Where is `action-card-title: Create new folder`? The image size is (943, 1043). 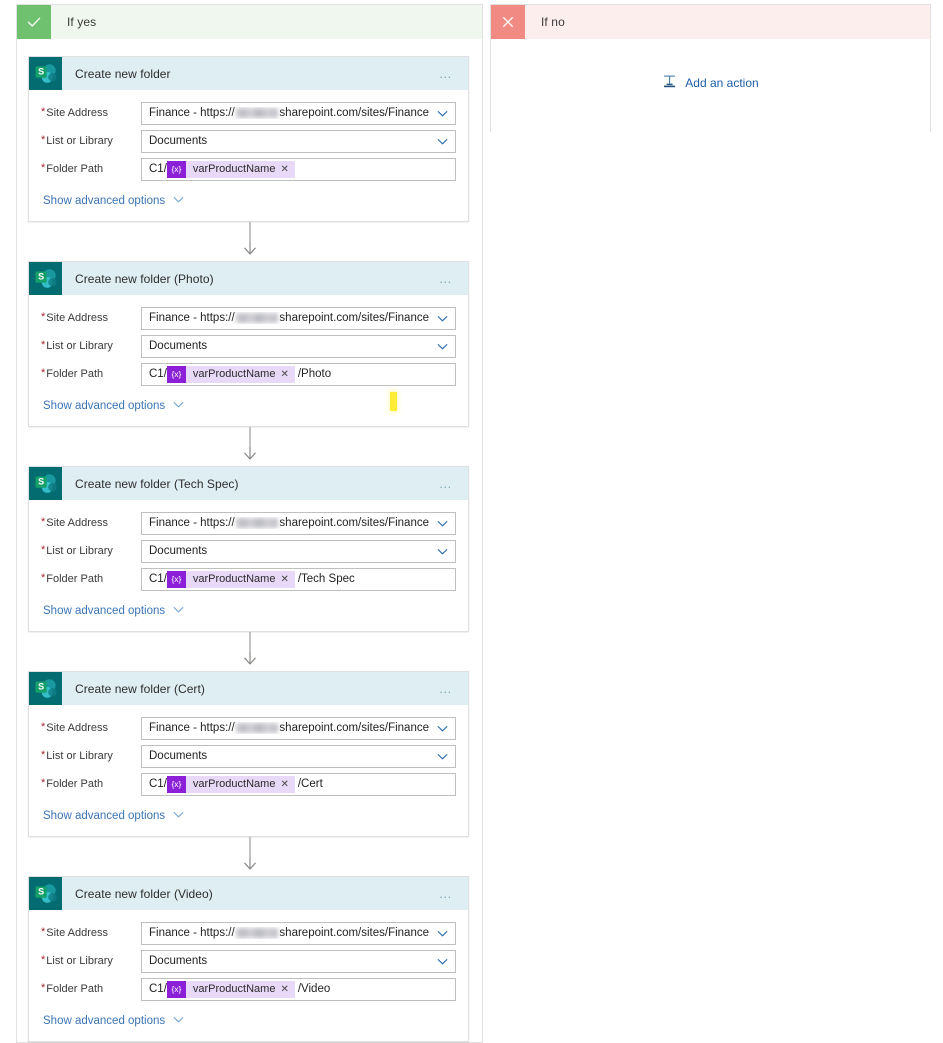 action-card-title: Create new folder is located at coordinates (123, 73).